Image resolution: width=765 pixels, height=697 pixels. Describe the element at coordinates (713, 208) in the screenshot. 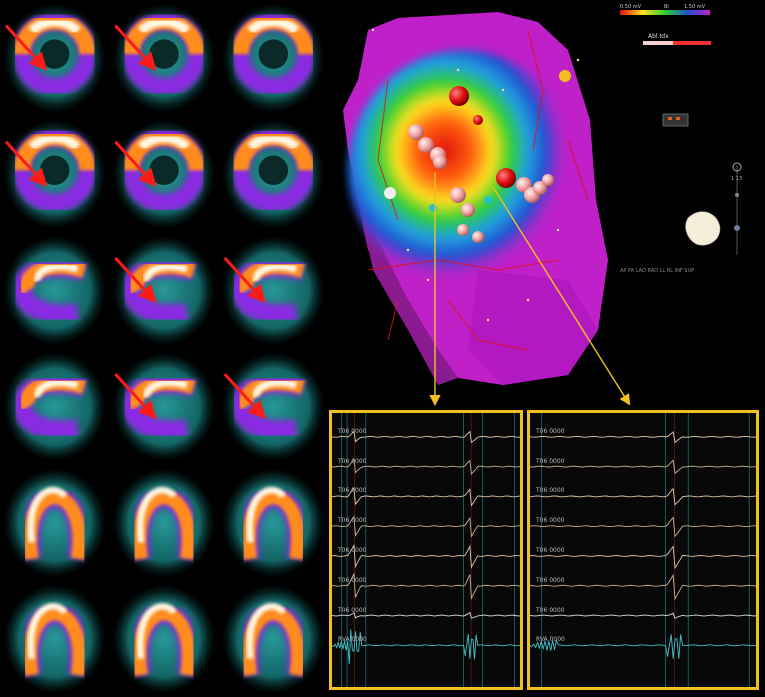

I see `orientation-widget: 1 13` at that location.